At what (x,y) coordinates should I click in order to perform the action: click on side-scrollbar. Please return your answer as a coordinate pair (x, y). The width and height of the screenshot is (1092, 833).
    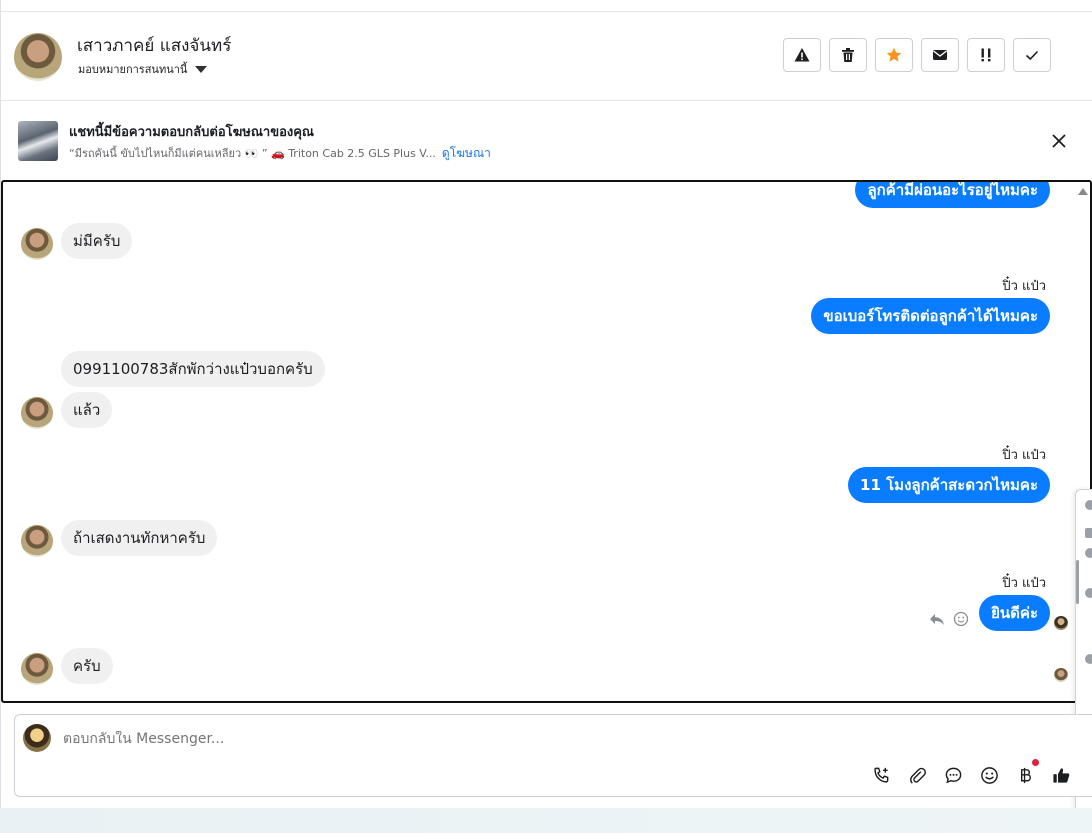
    Looking at the image, I should click on (1077, 582).